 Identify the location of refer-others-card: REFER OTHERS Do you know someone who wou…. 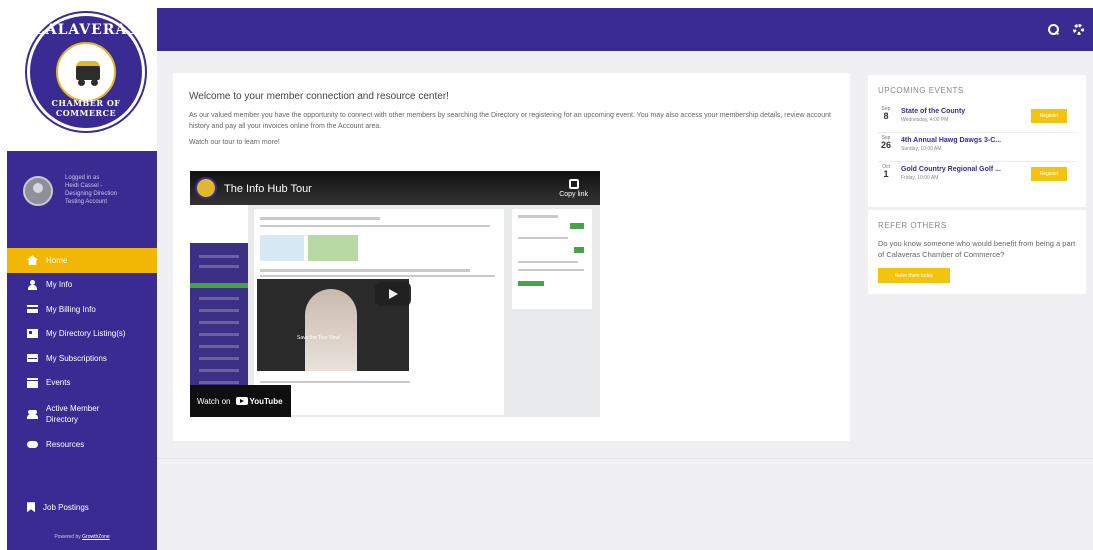
(977, 252).